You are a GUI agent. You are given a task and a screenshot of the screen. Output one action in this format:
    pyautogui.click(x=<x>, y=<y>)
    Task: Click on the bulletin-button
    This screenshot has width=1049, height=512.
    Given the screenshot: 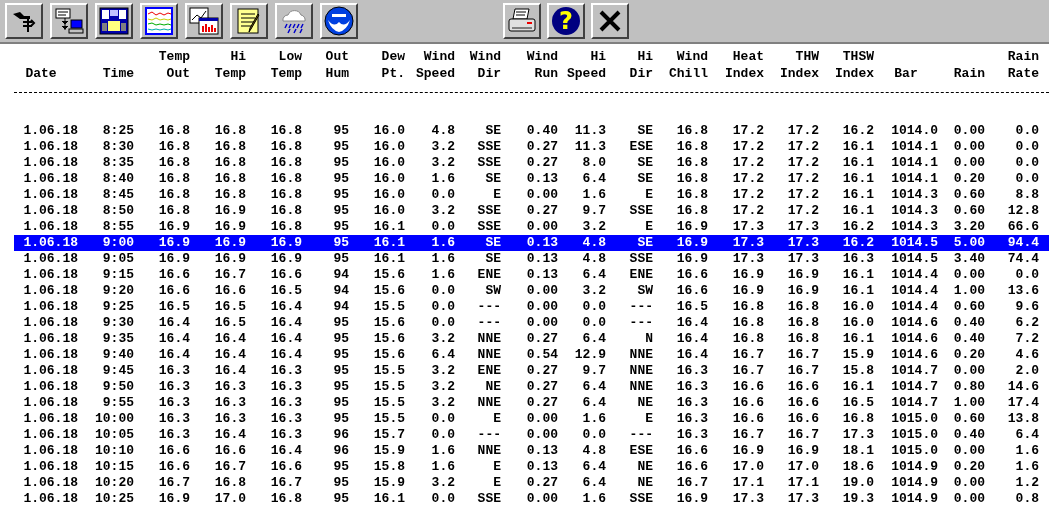 What is the action you would take?
    pyautogui.click(x=114, y=21)
    